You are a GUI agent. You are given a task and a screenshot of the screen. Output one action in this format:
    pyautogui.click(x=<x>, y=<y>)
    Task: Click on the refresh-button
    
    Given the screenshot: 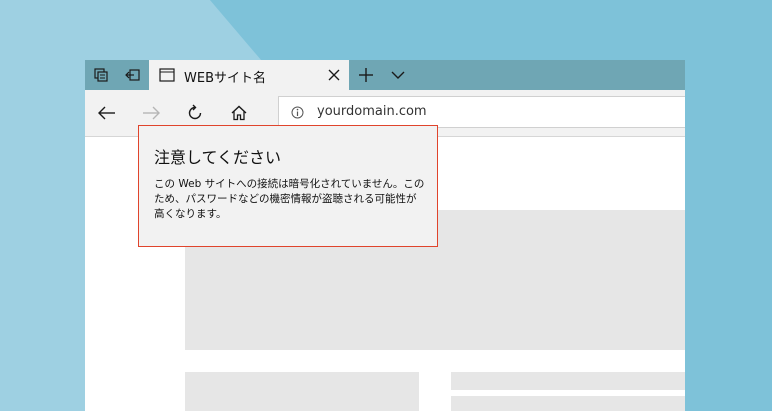 What is the action you would take?
    pyautogui.click(x=195, y=113)
    